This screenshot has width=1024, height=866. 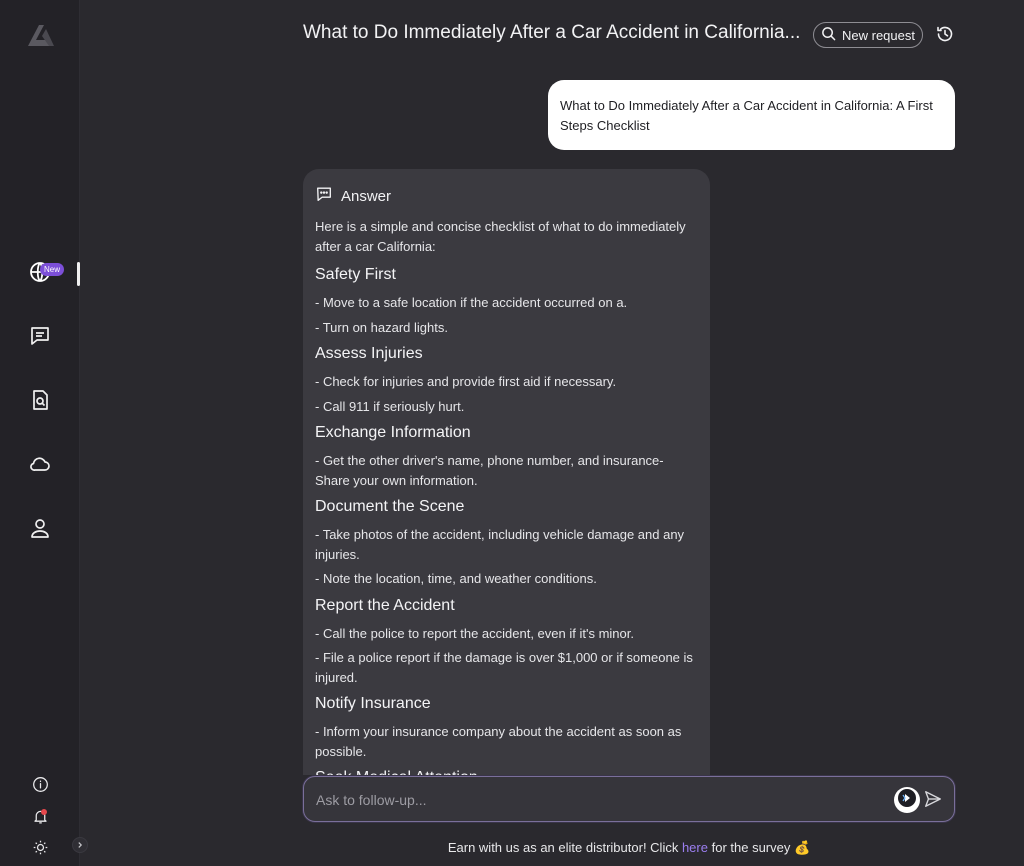 I want to click on user-icon, so click(x=40, y=530).